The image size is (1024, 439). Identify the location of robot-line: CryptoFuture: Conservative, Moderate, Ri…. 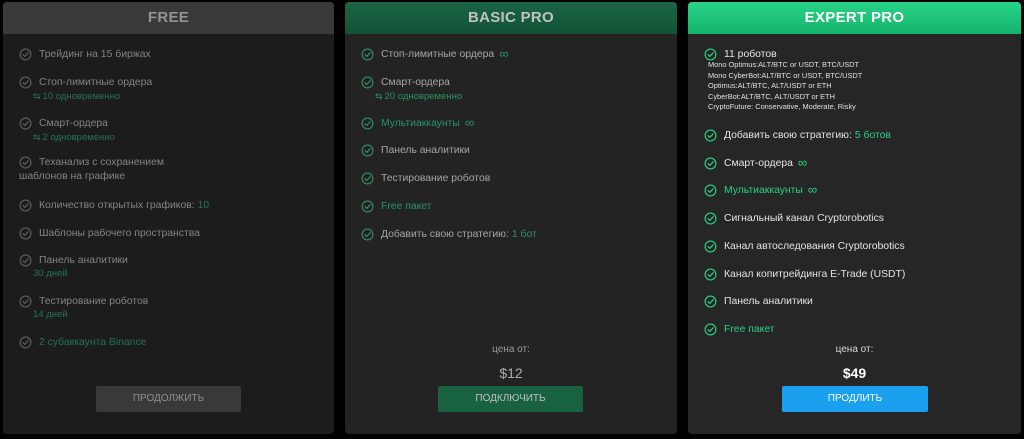
(782, 106).